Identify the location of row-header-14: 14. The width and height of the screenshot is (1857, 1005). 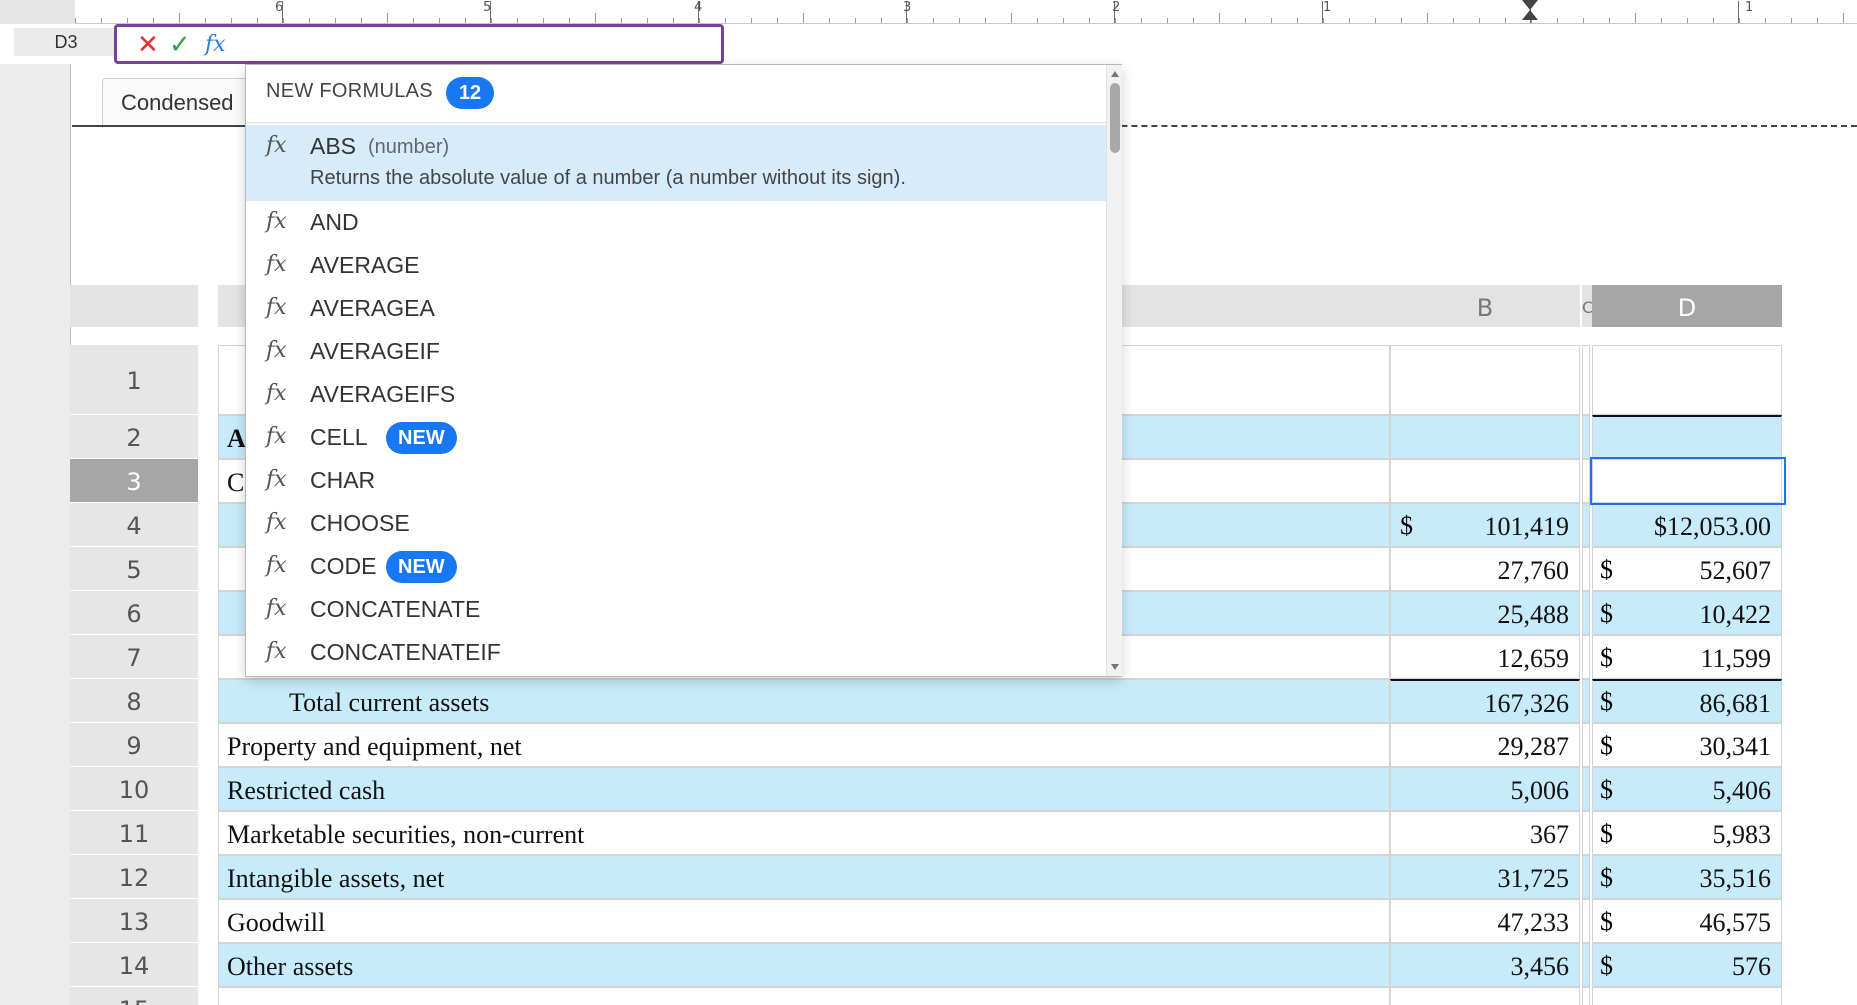
(134, 965).